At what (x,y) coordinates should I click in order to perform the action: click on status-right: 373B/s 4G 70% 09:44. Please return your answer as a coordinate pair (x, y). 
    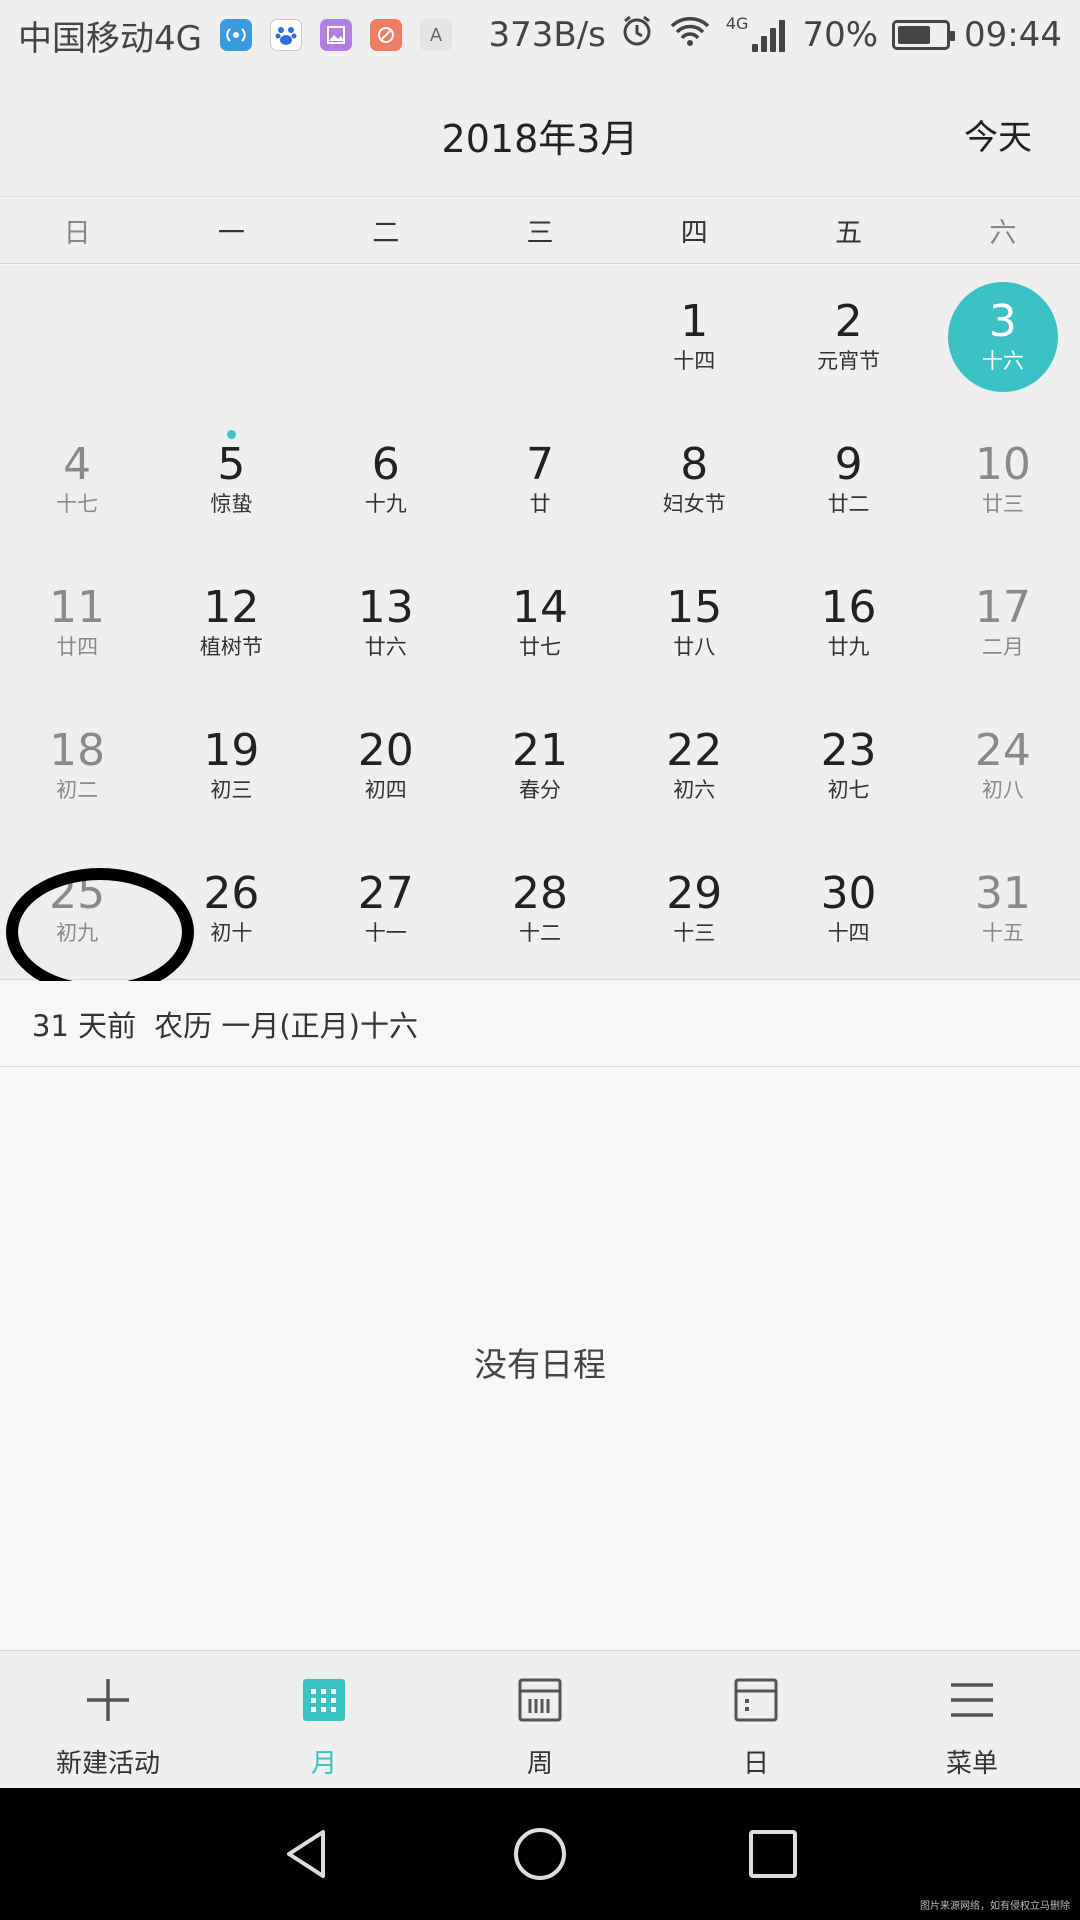
    Looking at the image, I should click on (768, 35).